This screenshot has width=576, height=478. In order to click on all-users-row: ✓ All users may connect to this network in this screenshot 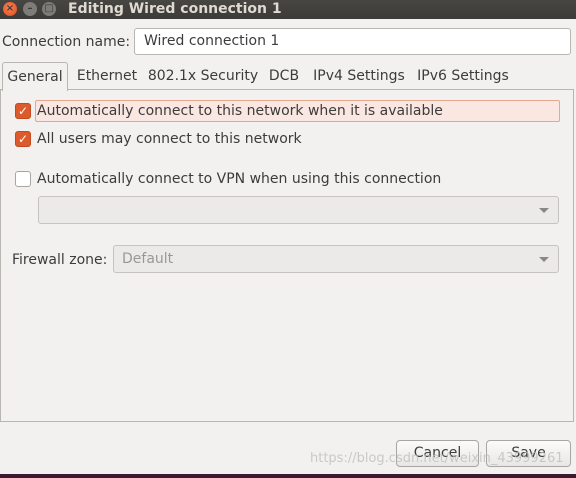, I will do `click(287, 139)`.